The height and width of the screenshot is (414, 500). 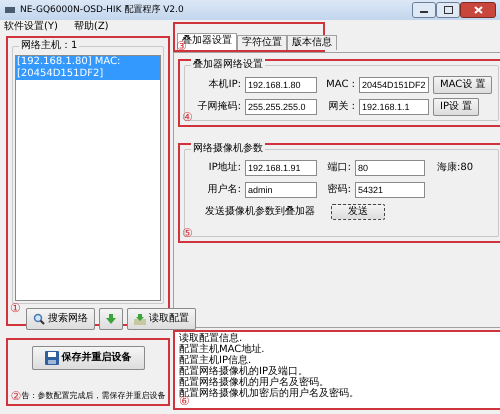 I want to click on maximize-button, so click(x=448, y=10).